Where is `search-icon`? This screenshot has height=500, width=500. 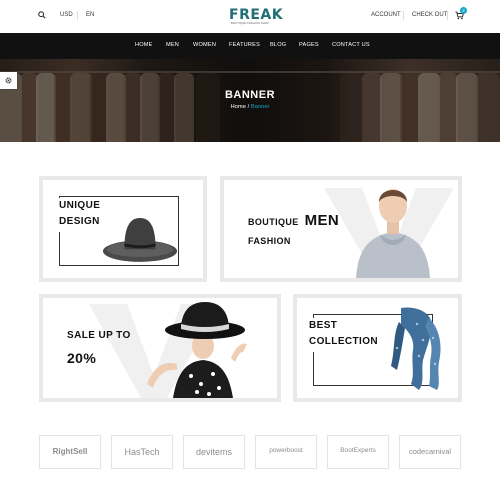
search-icon is located at coordinates (42, 15).